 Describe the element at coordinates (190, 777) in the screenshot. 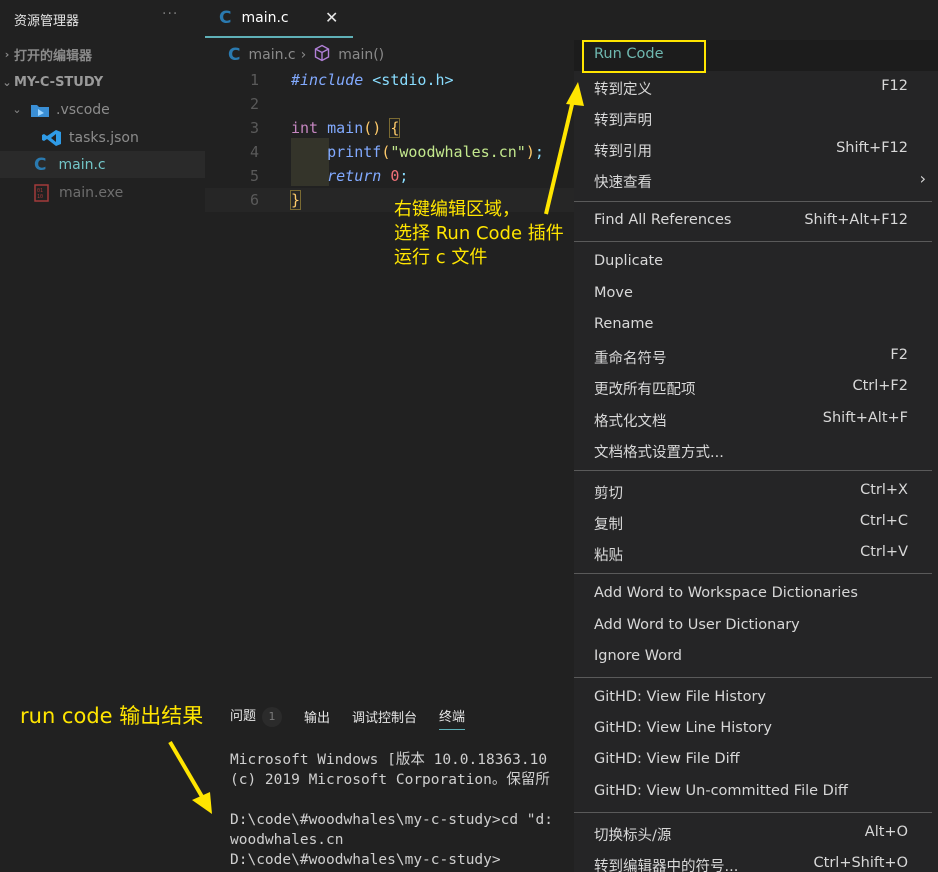

I see `arrow-to-terminal` at that location.